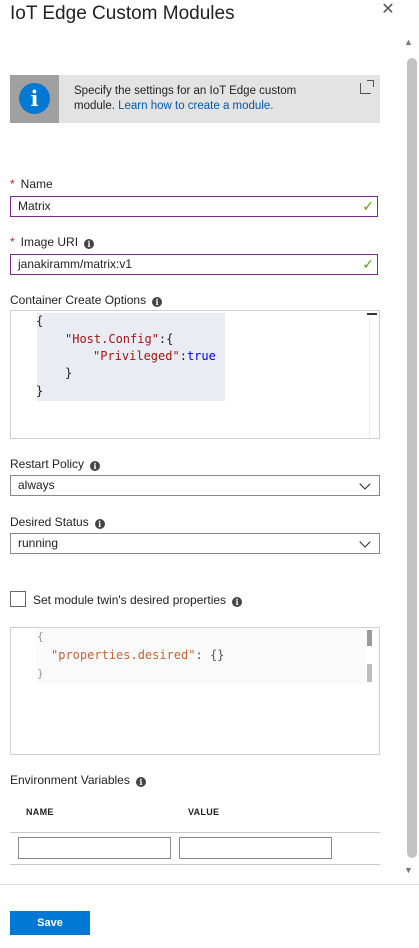 The height and width of the screenshot is (948, 419). Describe the element at coordinates (38, 543) in the screenshot. I see `desired-status-value: running` at that location.